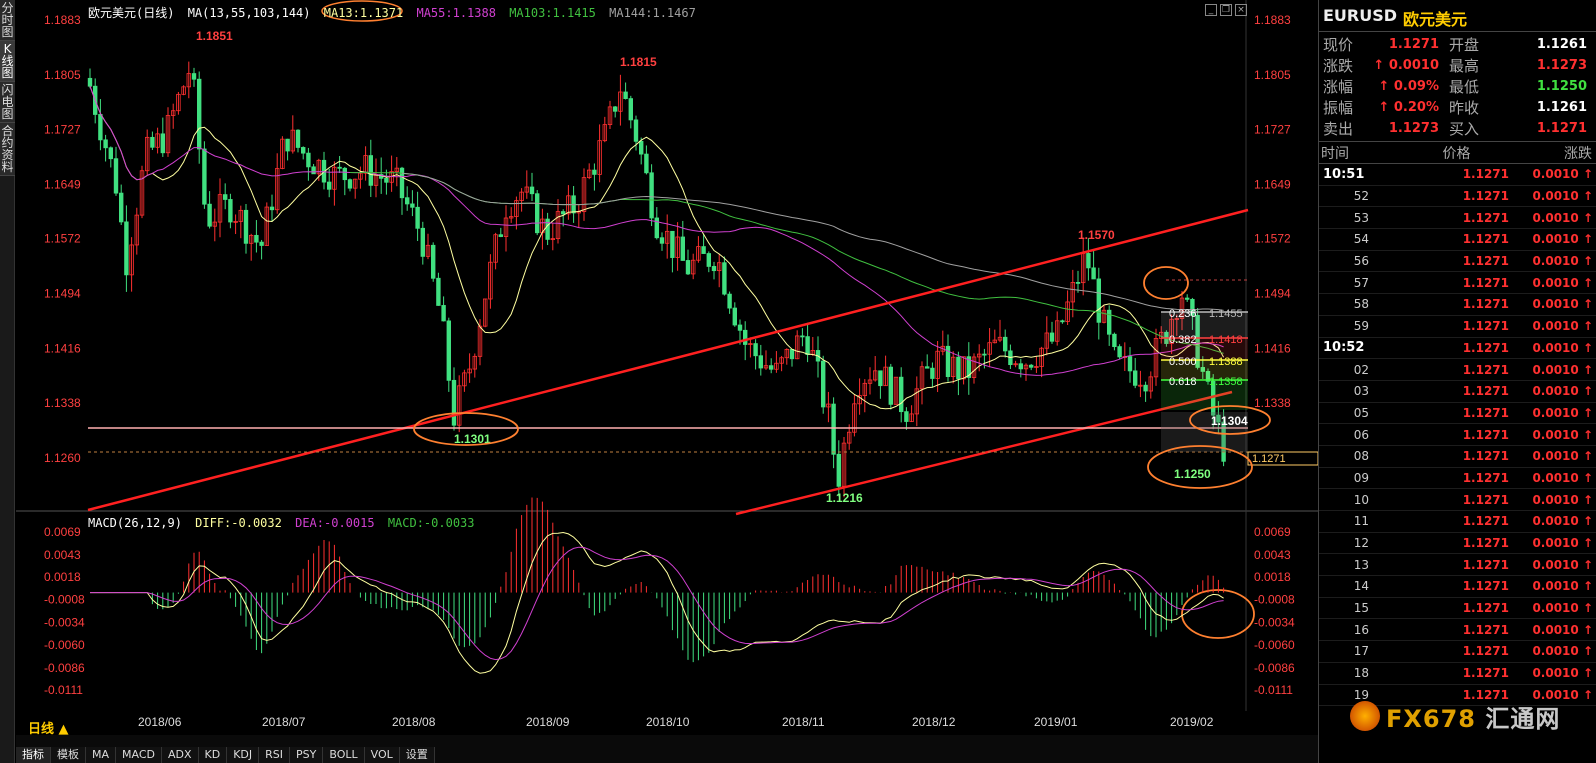 Image resolution: width=1596 pixels, height=763 pixels. What do you see at coordinates (1457, 175) in the screenshot?
I see `tick-row: 10:51 1.1271 0.0010 ↑` at bounding box center [1457, 175].